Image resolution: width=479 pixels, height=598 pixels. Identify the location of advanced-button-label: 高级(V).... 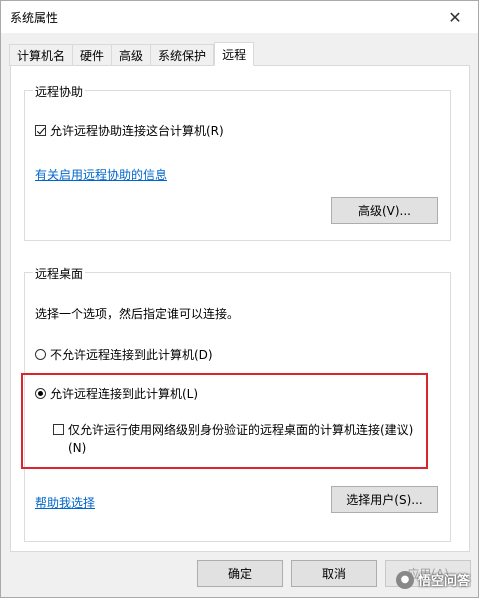
(384, 211).